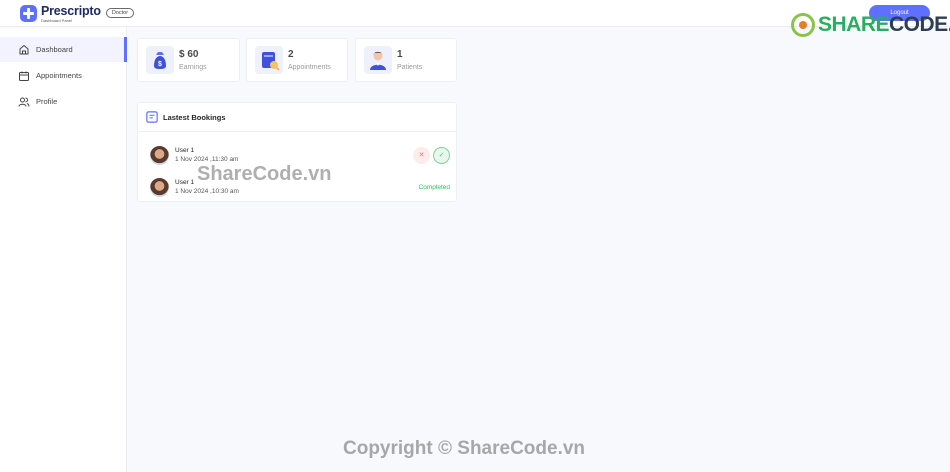 The width and height of the screenshot is (950, 472). What do you see at coordinates (59, 75) in the screenshot?
I see `sidebar-item-label: Appointments` at bounding box center [59, 75].